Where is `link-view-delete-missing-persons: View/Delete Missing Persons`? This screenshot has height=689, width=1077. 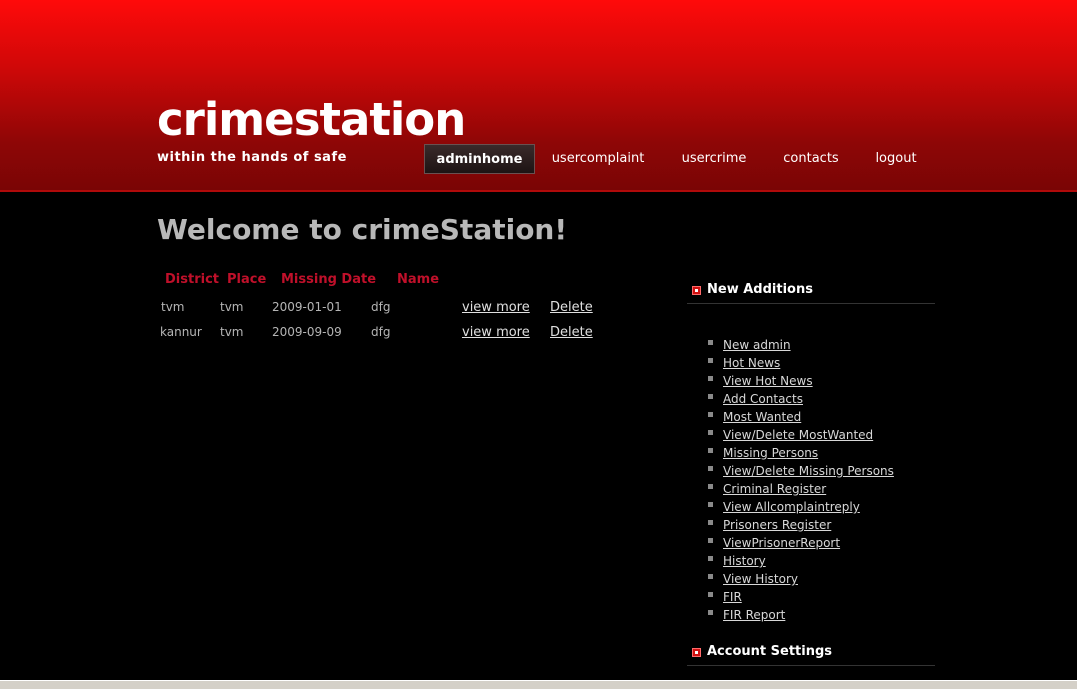
link-view-delete-missing-persons: View/Delete Missing Persons is located at coordinates (808, 471).